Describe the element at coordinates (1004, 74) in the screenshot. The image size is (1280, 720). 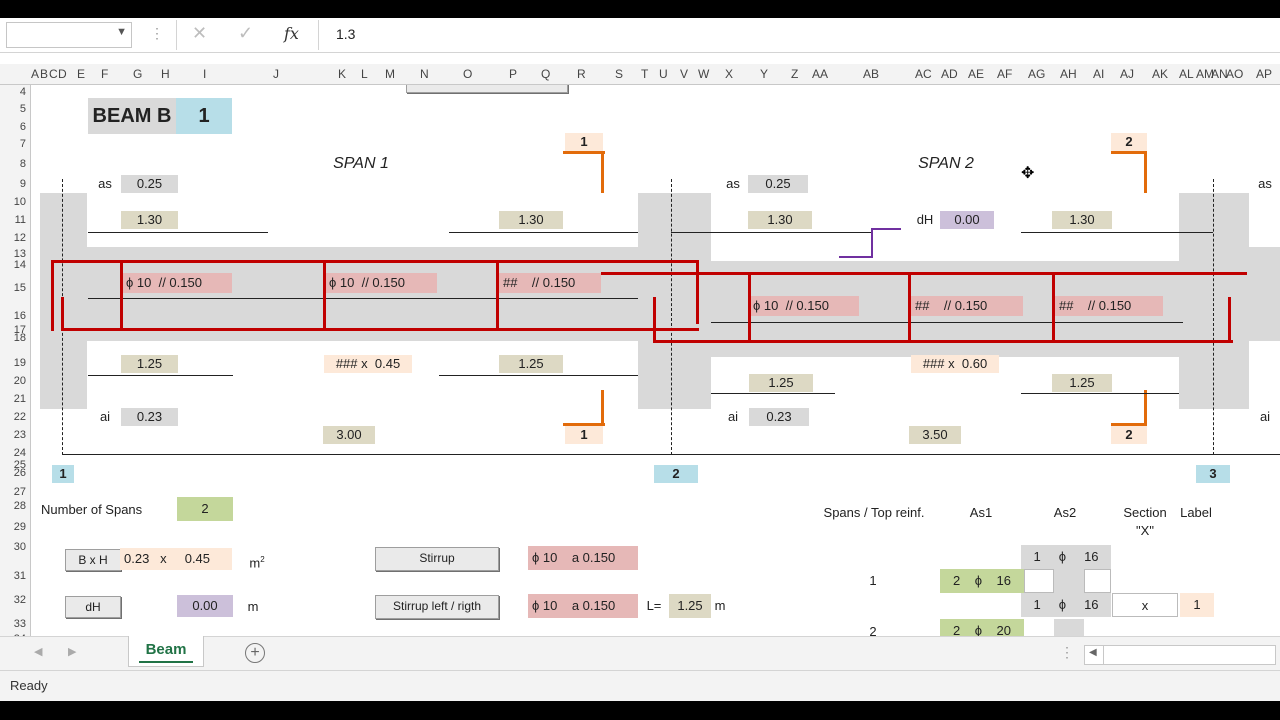
I see `col-header: AF` at that location.